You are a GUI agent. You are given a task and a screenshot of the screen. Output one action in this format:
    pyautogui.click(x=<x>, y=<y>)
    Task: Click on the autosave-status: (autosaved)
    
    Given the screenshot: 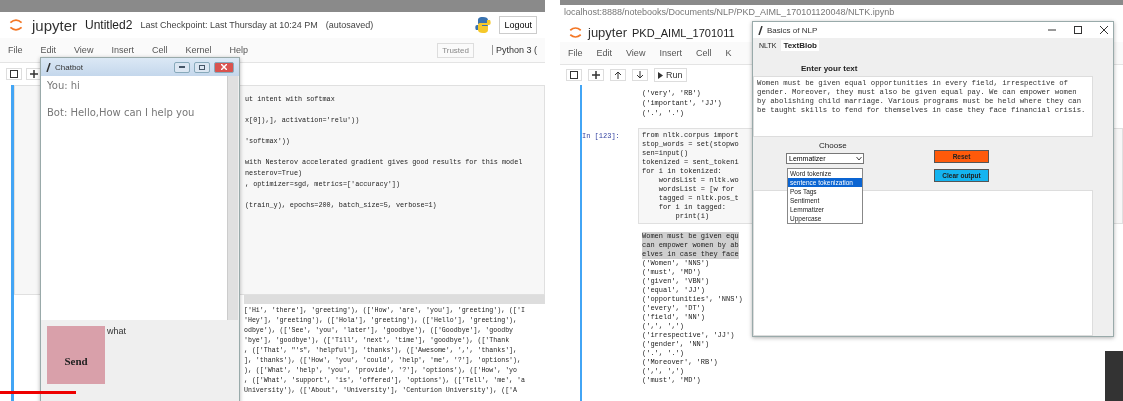 What is the action you would take?
    pyautogui.click(x=349, y=25)
    